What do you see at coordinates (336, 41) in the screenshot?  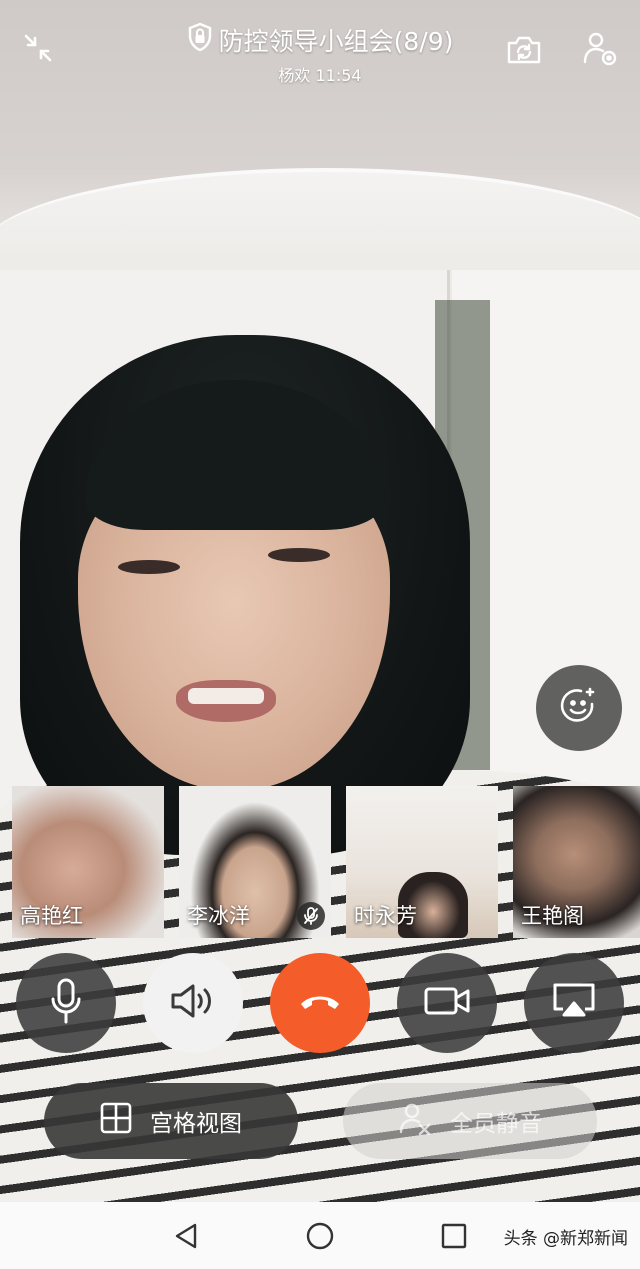 I see `meeting-title: 防控领导小组会(8/9)` at bounding box center [336, 41].